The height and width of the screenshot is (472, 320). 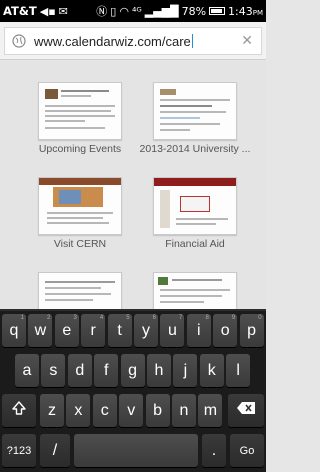 What do you see at coordinates (80, 149) in the screenshot?
I see `bookmark-label: Upcoming Events` at bounding box center [80, 149].